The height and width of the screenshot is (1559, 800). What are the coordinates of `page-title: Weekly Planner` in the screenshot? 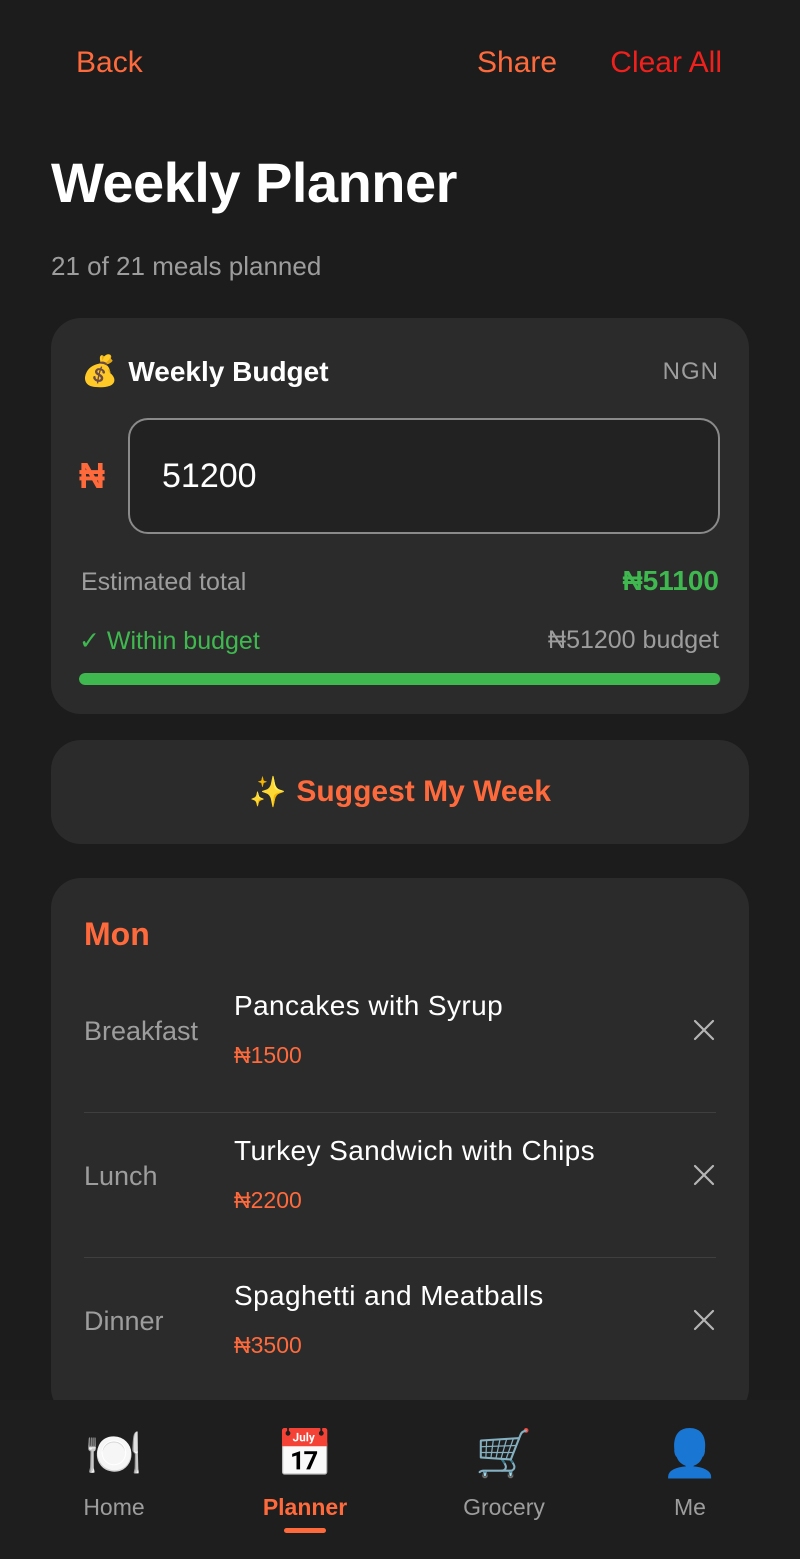 It's located at (254, 182).